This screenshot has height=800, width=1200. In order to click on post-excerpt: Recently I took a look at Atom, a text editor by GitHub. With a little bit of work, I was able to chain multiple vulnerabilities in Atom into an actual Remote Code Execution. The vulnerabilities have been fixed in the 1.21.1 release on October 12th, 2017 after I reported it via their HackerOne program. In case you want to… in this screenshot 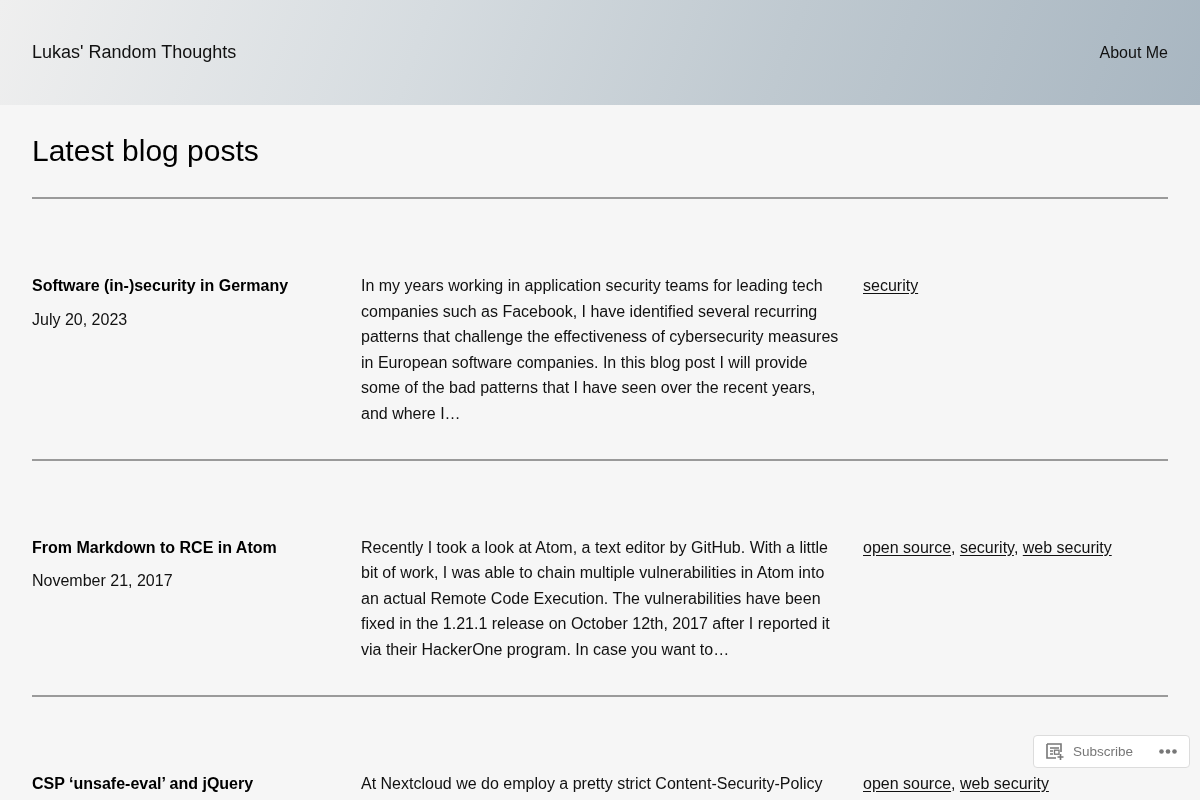, I will do `click(596, 598)`.